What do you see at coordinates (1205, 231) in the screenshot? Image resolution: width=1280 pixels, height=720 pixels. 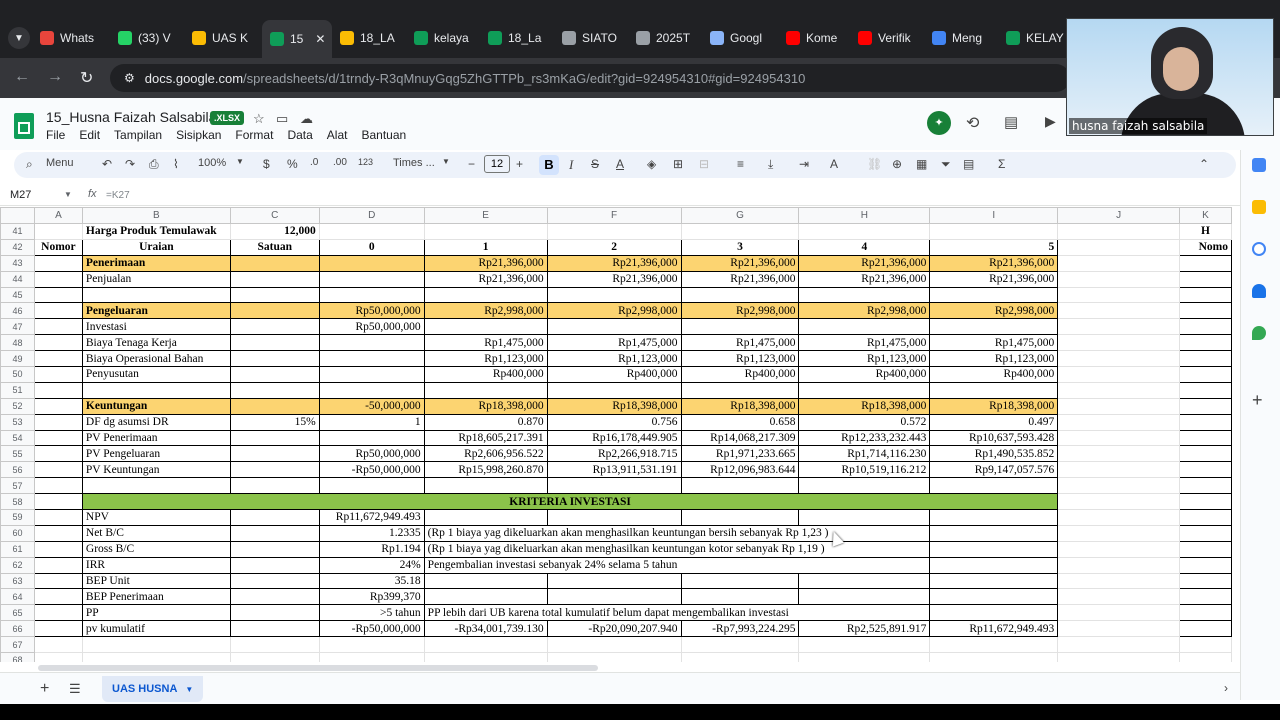 I see `cell: H` at bounding box center [1205, 231].